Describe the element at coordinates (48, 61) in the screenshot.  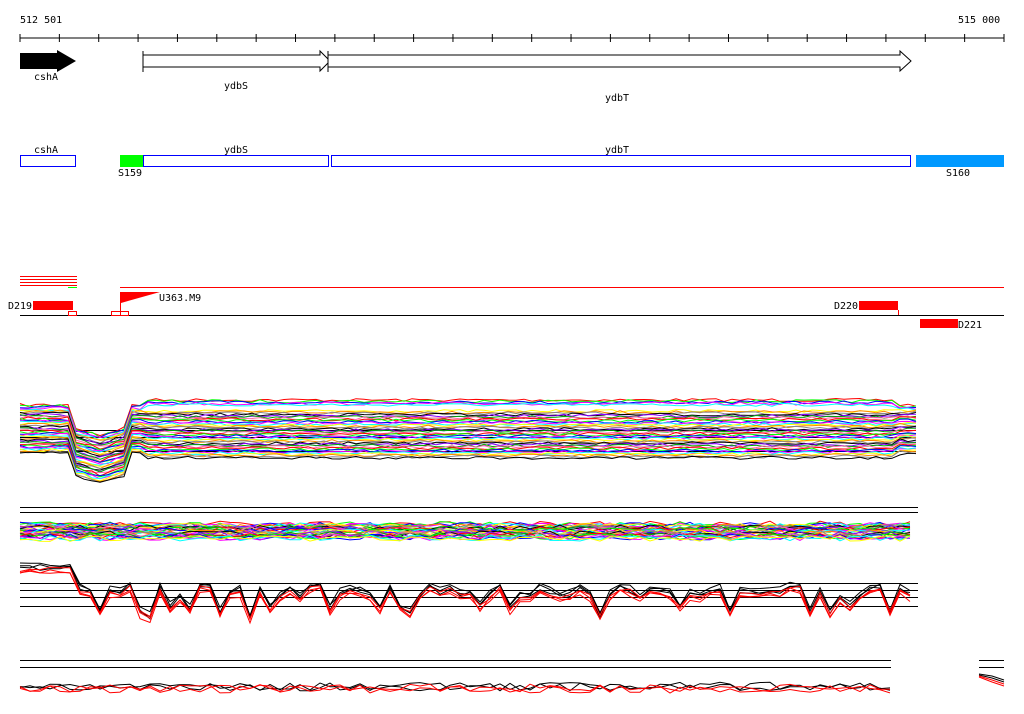
I see `gene-arrow-cshA` at that location.